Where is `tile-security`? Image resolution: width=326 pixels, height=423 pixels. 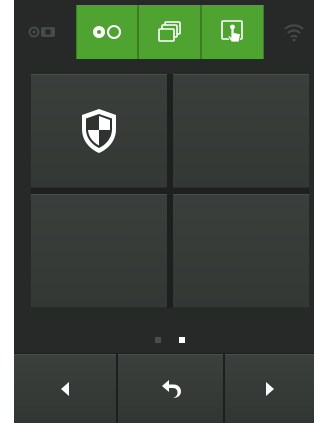 tile-security is located at coordinates (99, 131).